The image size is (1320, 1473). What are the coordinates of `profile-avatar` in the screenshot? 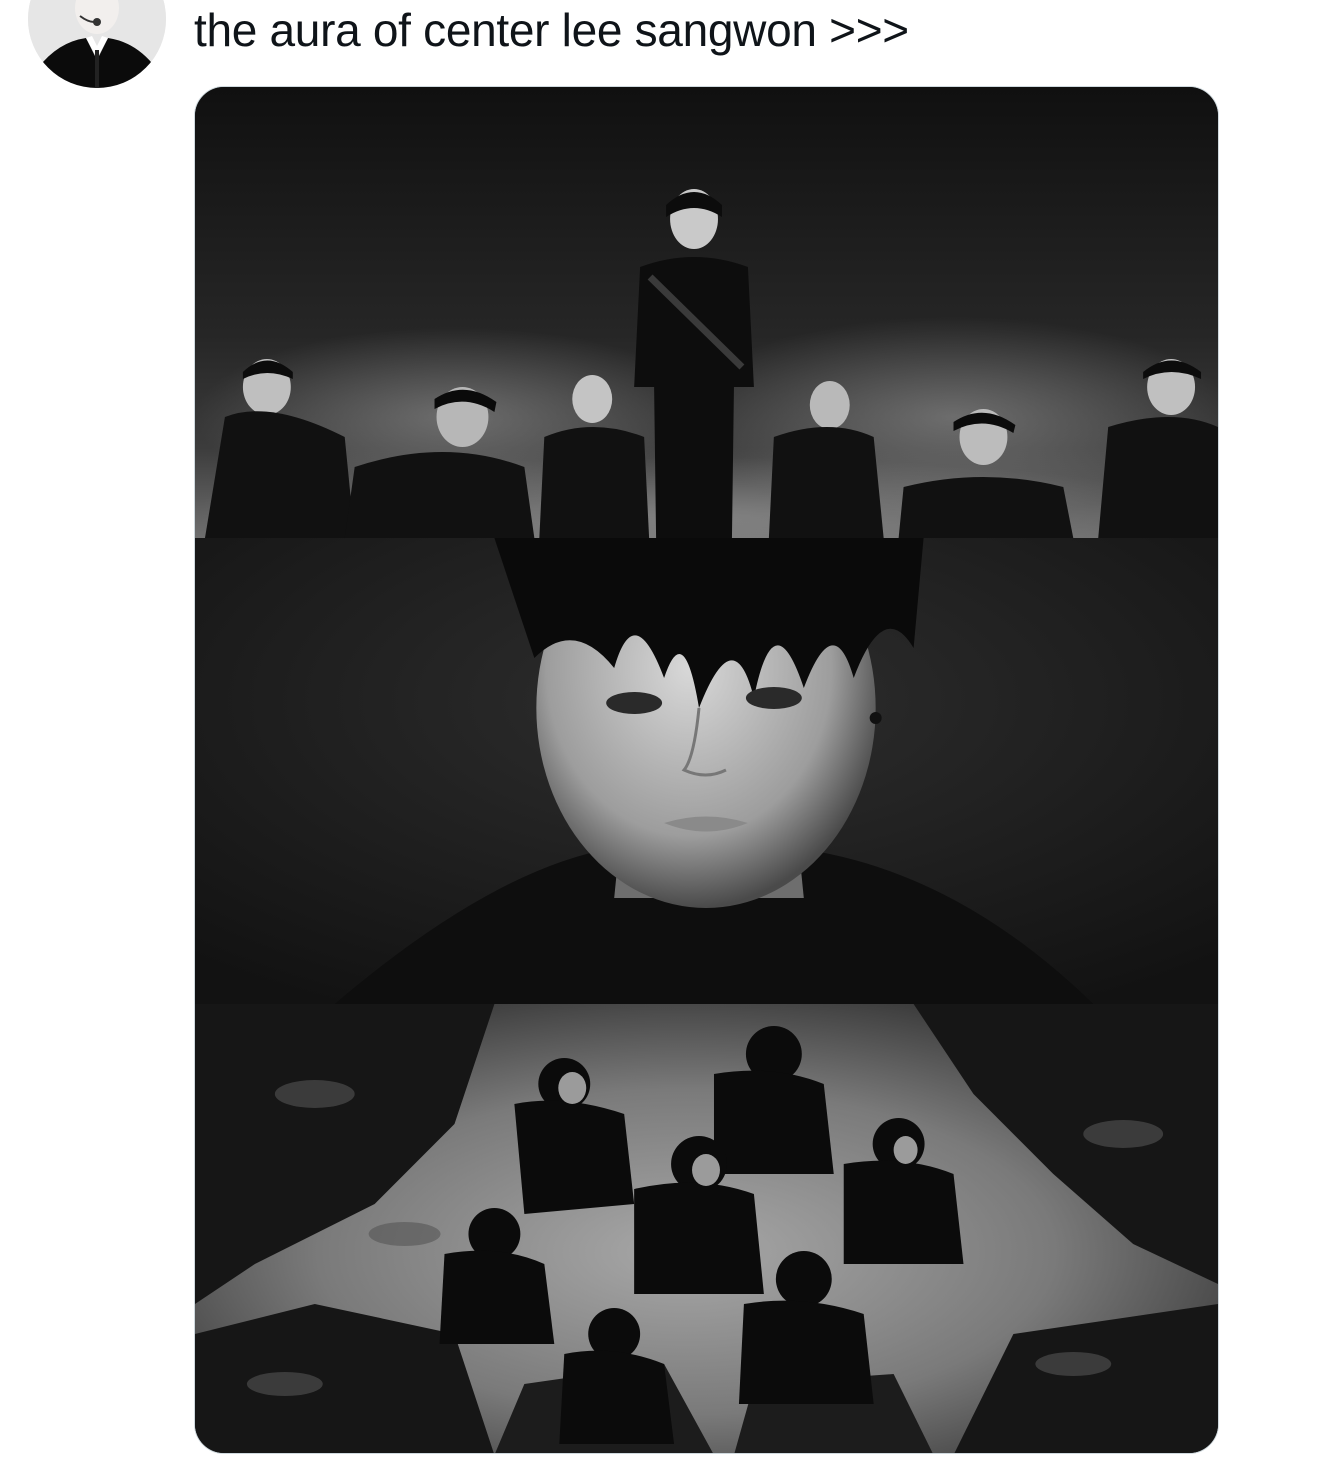 It's located at (97, 44).